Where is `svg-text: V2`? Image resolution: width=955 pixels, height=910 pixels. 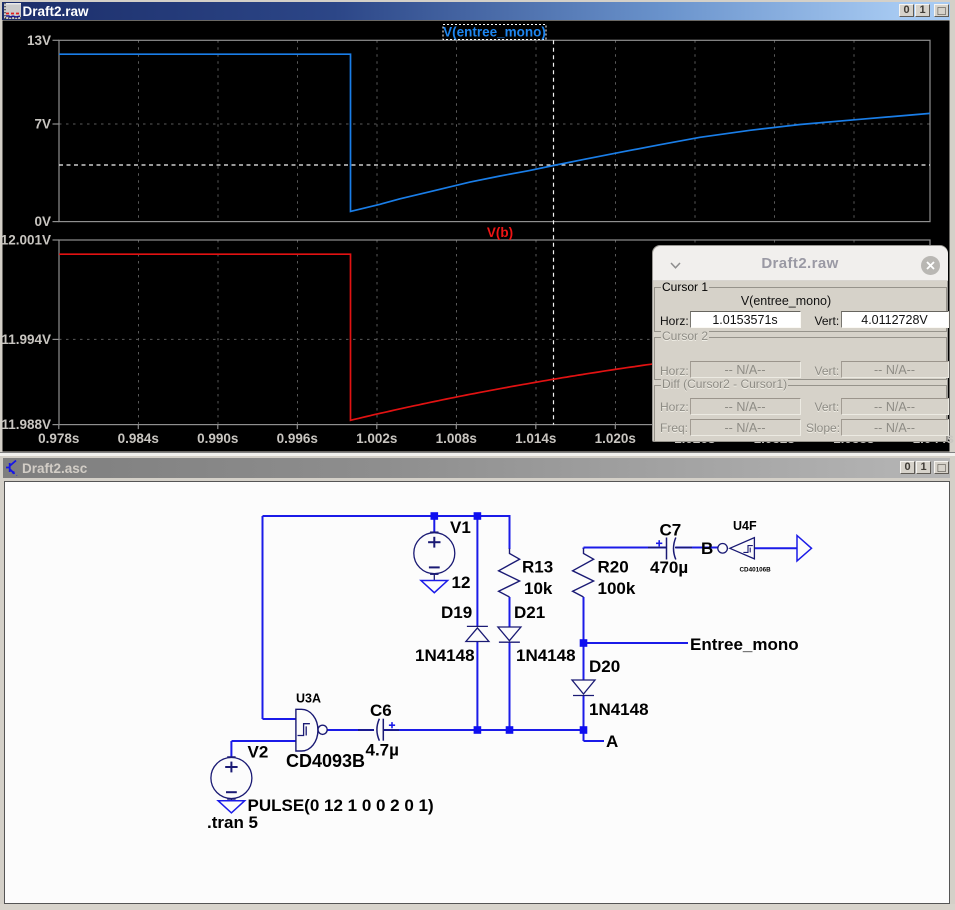 svg-text: V2 is located at coordinates (258, 752).